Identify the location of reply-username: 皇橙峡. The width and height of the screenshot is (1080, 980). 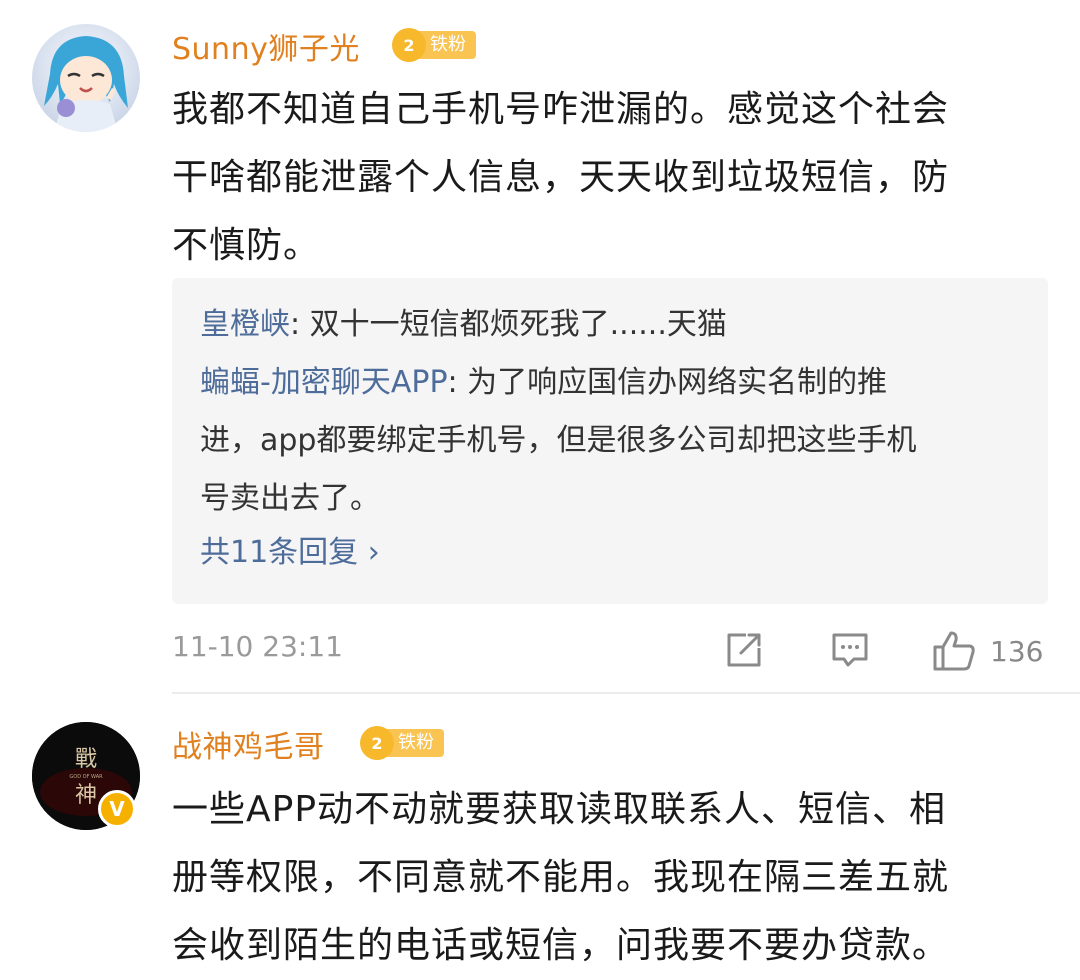
(245, 324).